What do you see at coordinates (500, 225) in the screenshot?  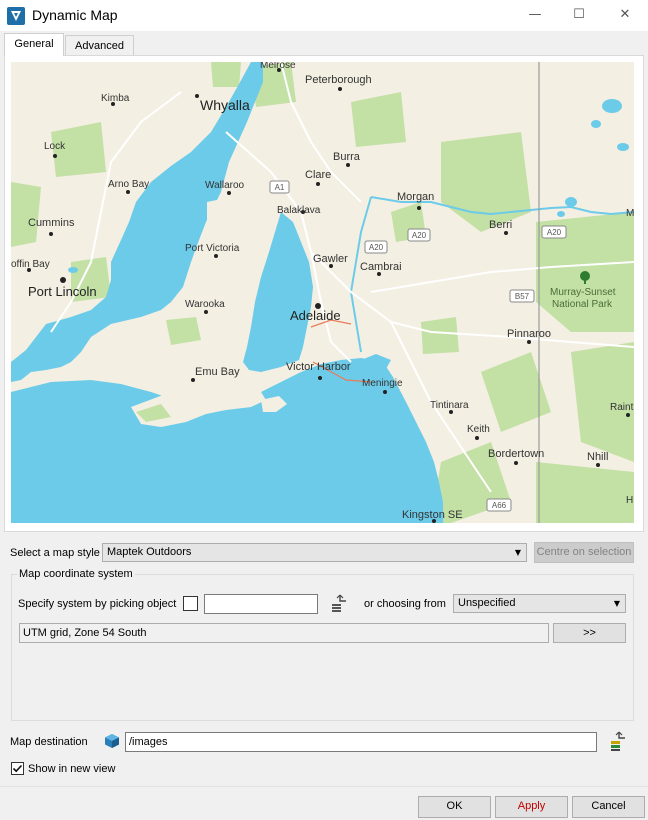 I see `place-label: Berri` at bounding box center [500, 225].